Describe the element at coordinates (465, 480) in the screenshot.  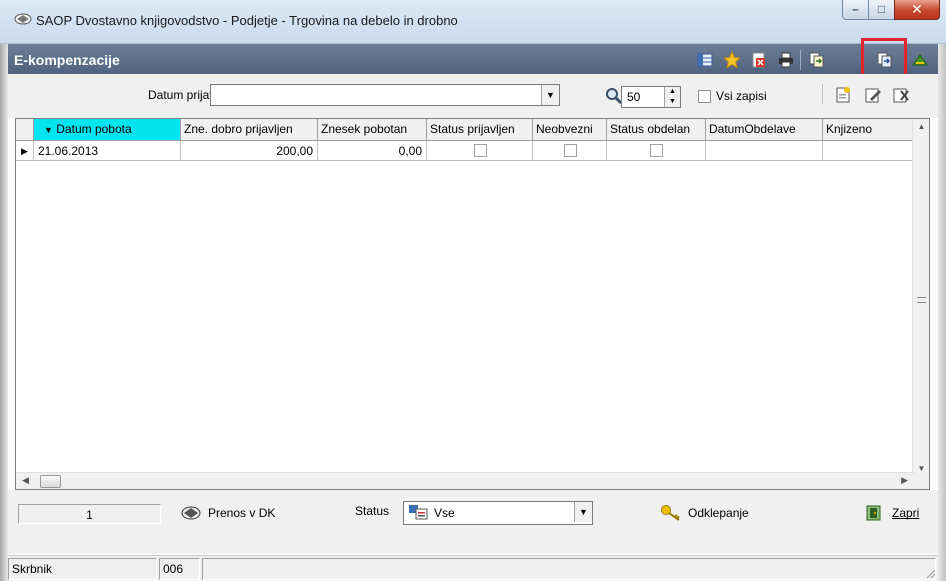
I see `horizontal-scrollbar: ◀ ▶` at that location.